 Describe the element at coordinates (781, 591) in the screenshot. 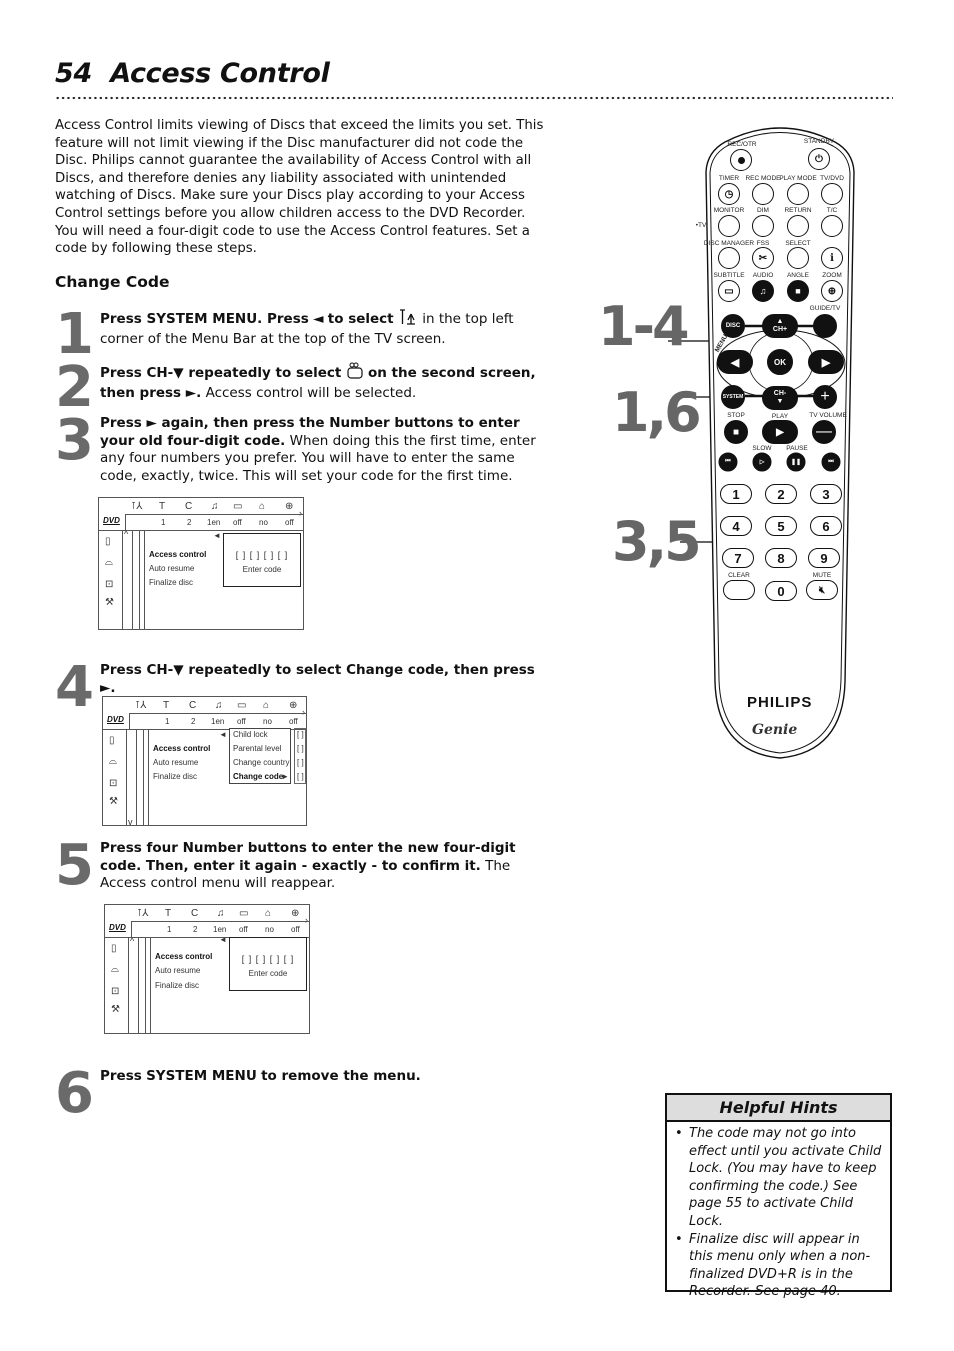

I see `digit-0-button: 0` at that location.